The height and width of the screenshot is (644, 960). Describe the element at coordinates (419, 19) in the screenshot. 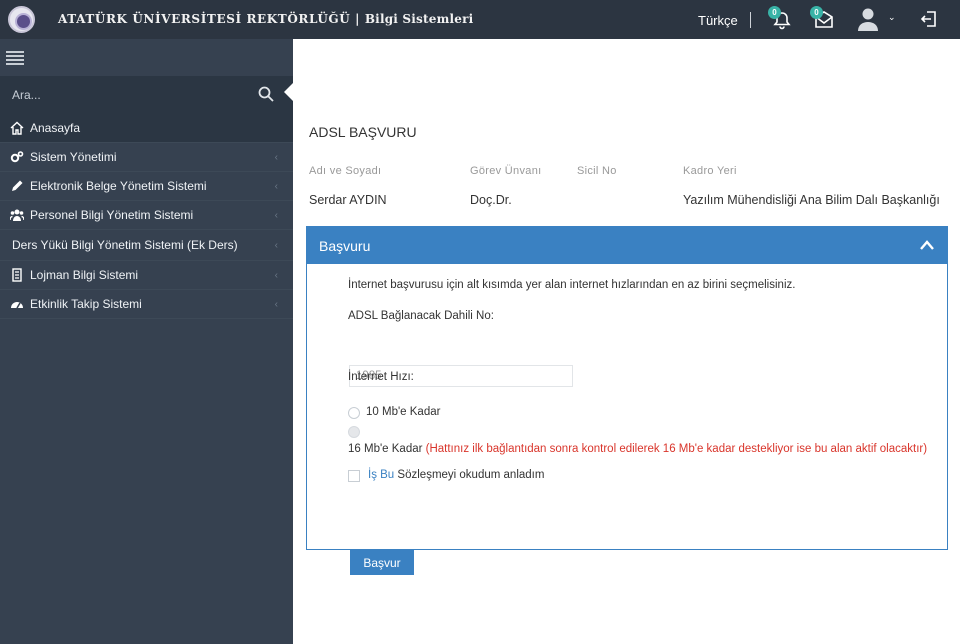

I see `brand-sub: Bilgi Sistemleri` at that location.